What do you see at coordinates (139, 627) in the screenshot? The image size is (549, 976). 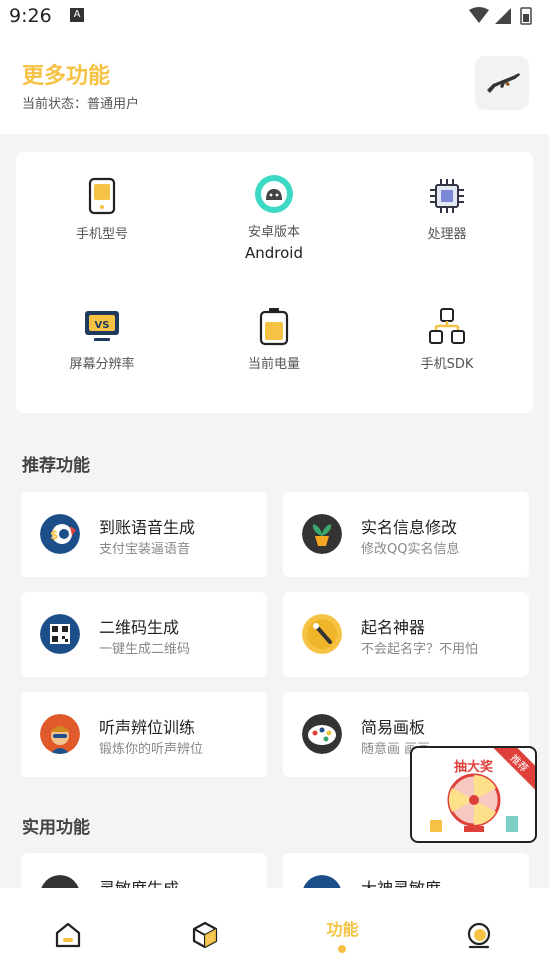 I see `feature-name: 二维码生成` at bounding box center [139, 627].